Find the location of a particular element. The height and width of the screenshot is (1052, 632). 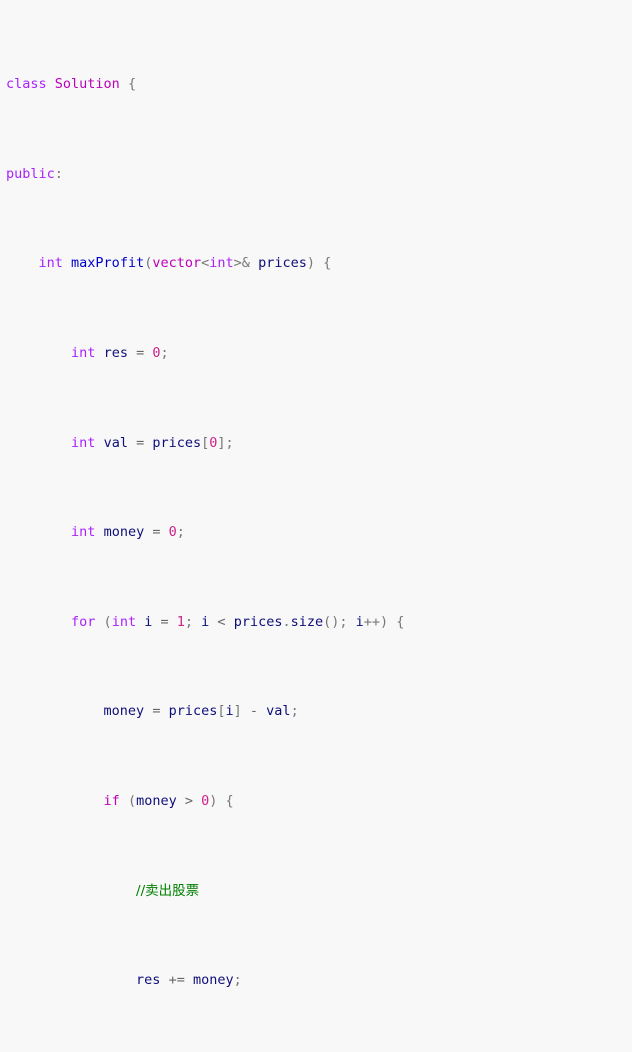

call-parens: (); is located at coordinates (339, 621).